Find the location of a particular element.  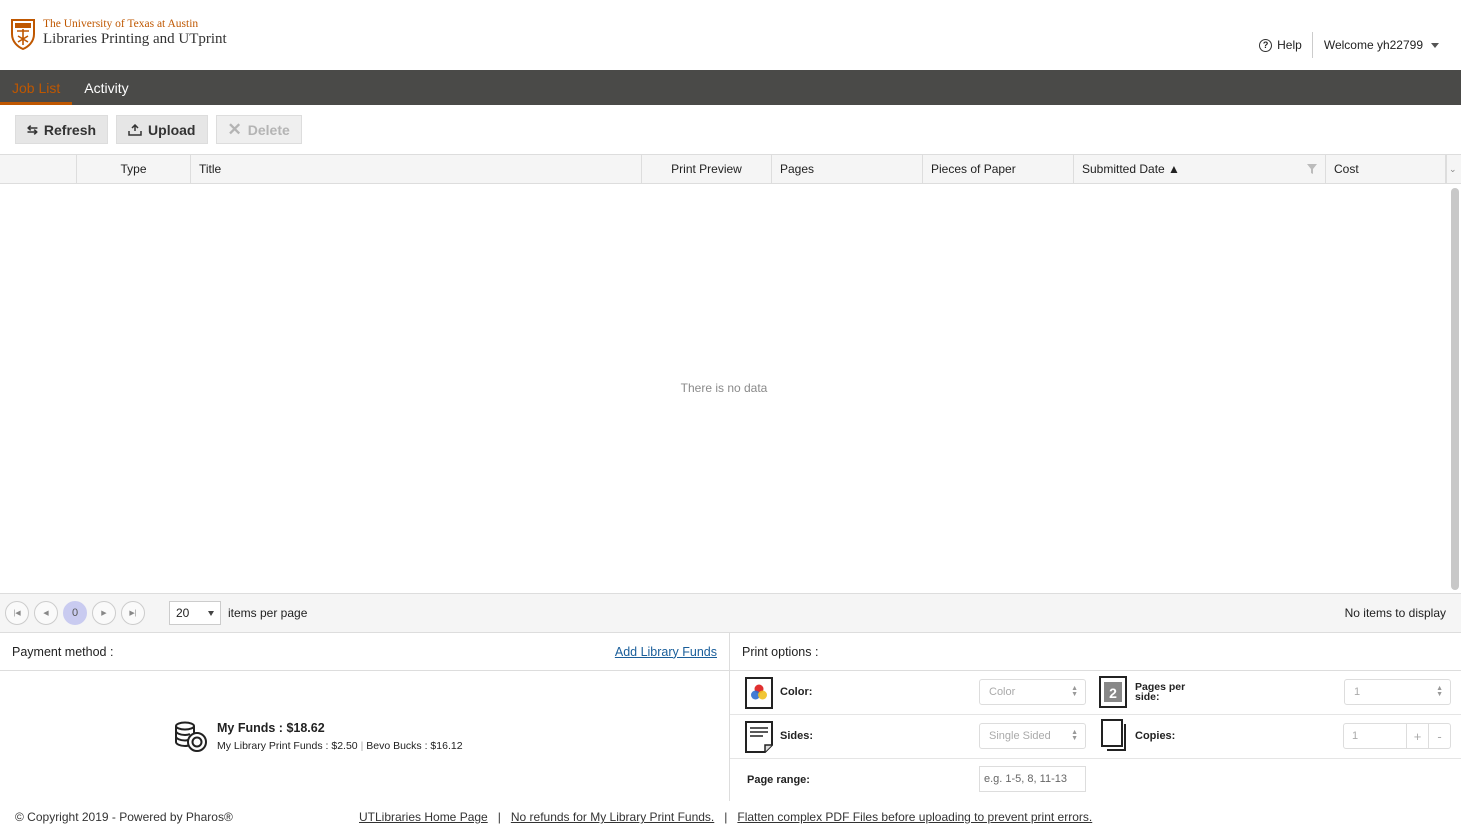

upload-label: Upload is located at coordinates (172, 129).